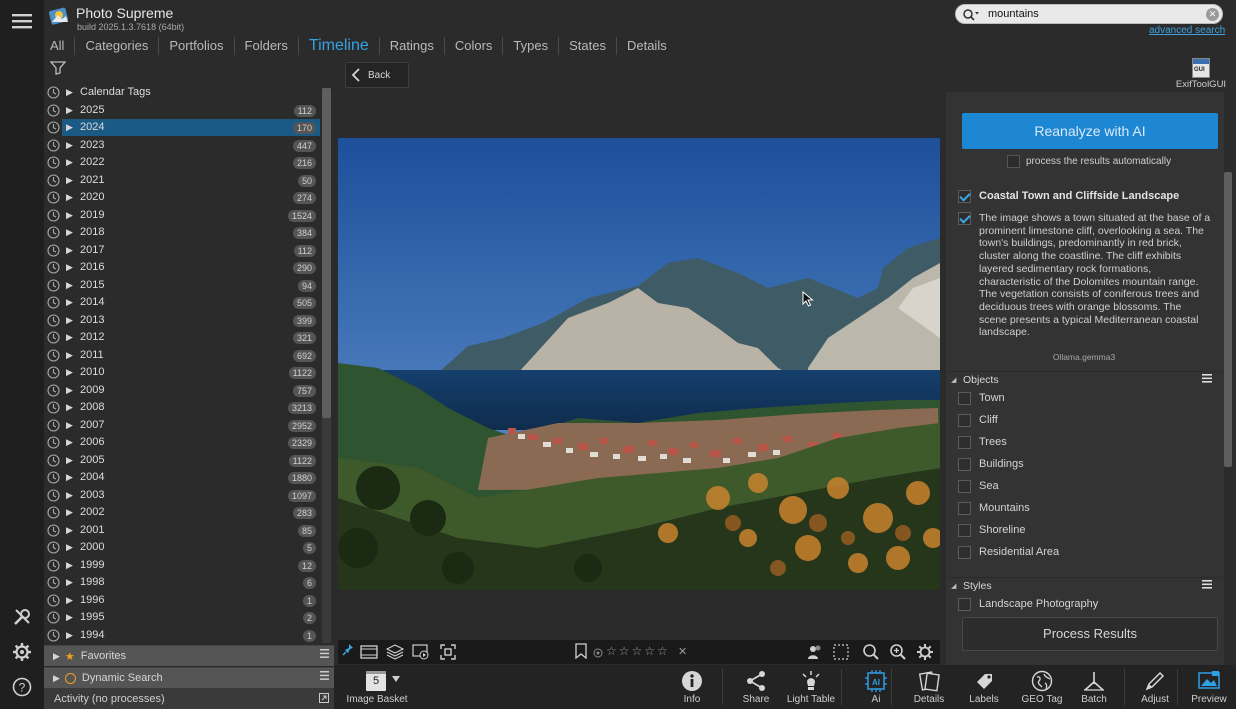 The width and height of the screenshot is (1236, 709). What do you see at coordinates (182, 530) in the screenshot?
I see `tree-item-2001: ▶ 2001 85` at bounding box center [182, 530].